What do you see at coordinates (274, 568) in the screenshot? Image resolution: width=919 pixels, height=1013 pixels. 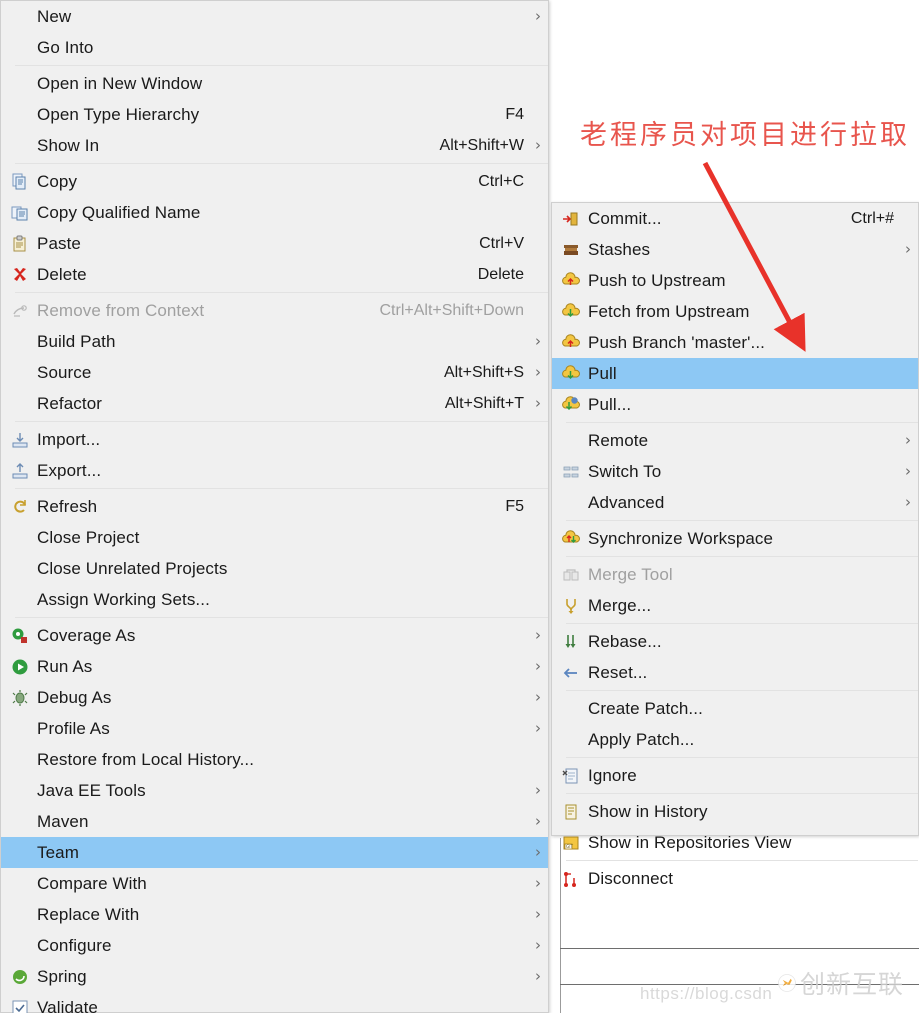 I see `menu-item-close-unrelated-projects: Close Unrelated Projects` at bounding box center [274, 568].